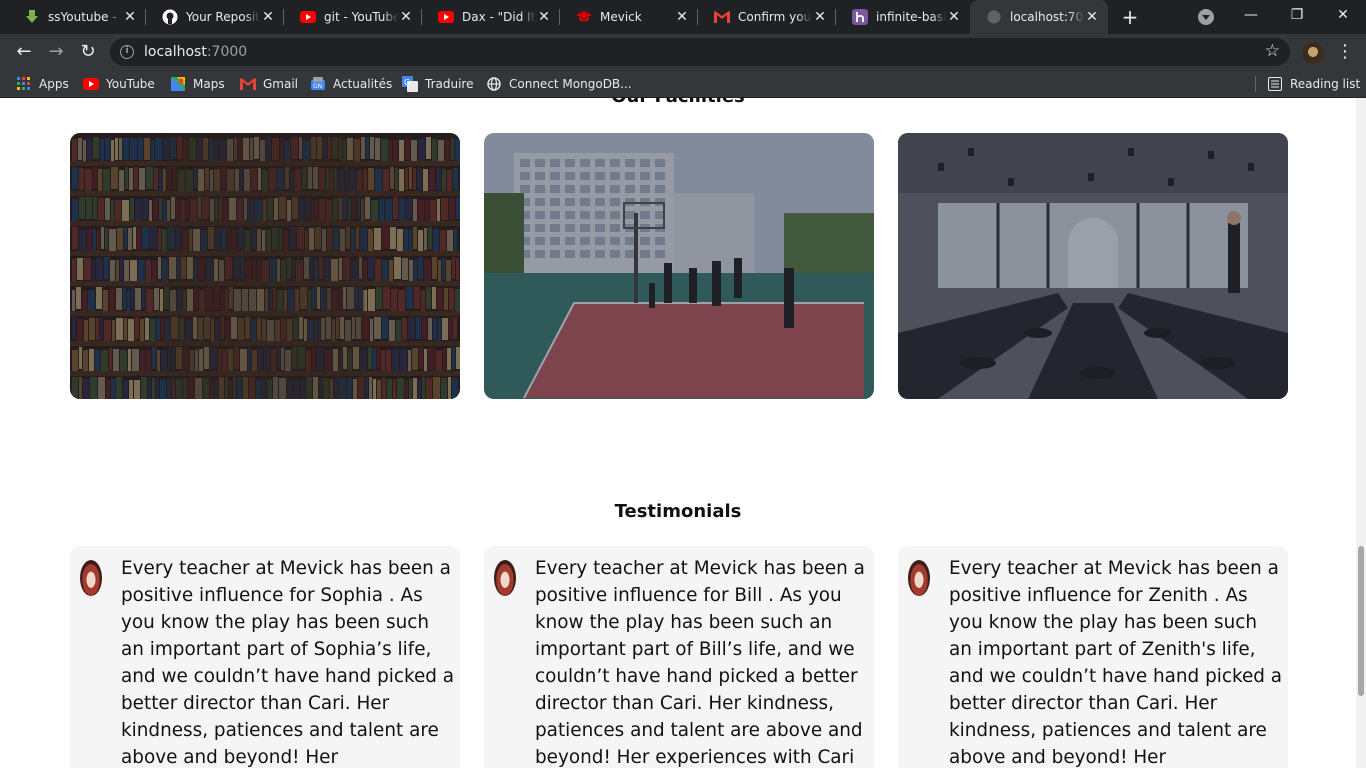 This screenshot has width=1366, height=768. What do you see at coordinates (170, 17) in the screenshot?
I see `github-icon` at bounding box center [170, 17].